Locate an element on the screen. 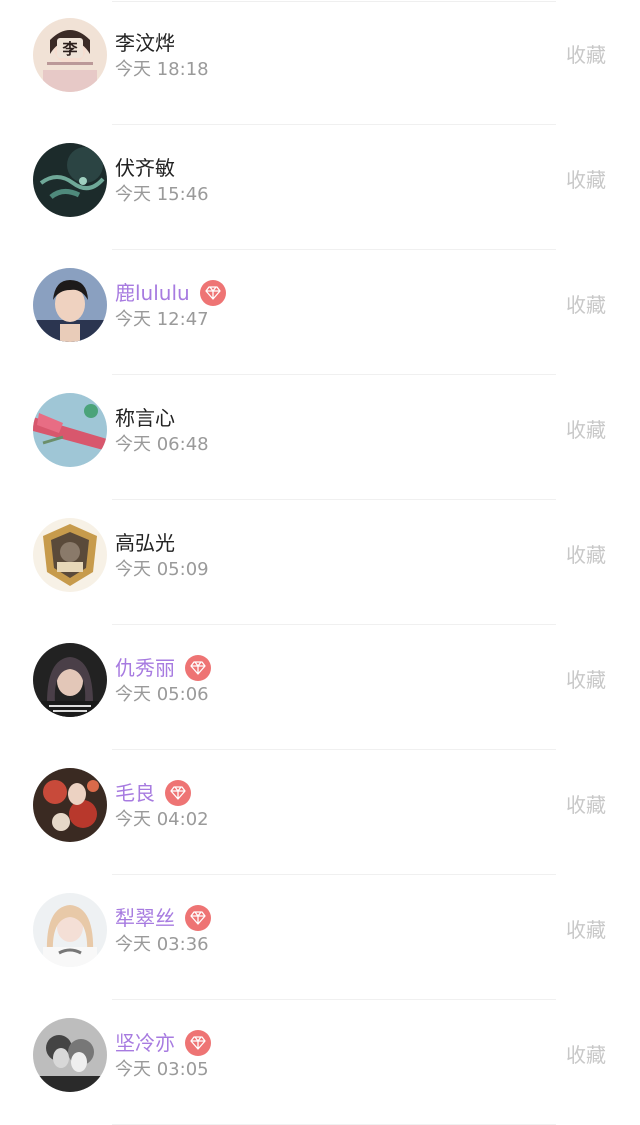 Image resolution: width=640 pixels, height=1125 pixels. timestamp: 今天 04:02 is located at coordinates (162, 819).